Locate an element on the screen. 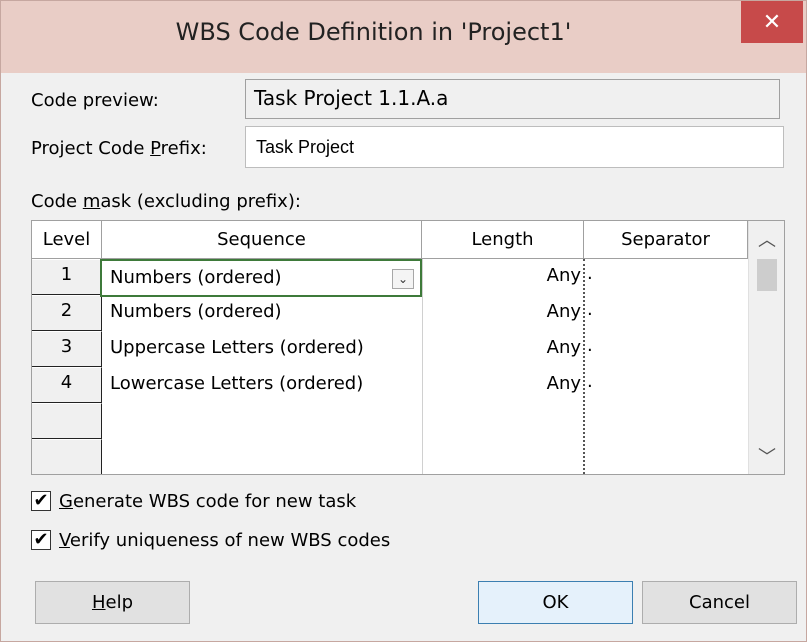 The image size is (807, 642). sequence-dropdown-editor: Numbers (ordered) ⌄ is located at coordinates (261, 278).